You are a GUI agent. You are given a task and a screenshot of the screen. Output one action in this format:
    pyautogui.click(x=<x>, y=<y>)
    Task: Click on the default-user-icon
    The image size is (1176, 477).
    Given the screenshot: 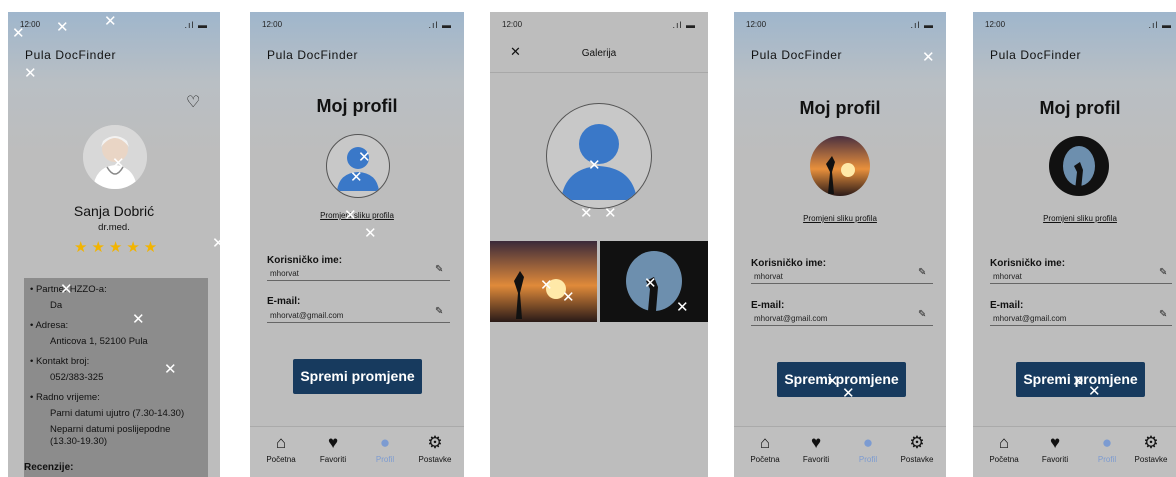 What is the action you would take?
    pyautogui.click(x=599, y=162)
    